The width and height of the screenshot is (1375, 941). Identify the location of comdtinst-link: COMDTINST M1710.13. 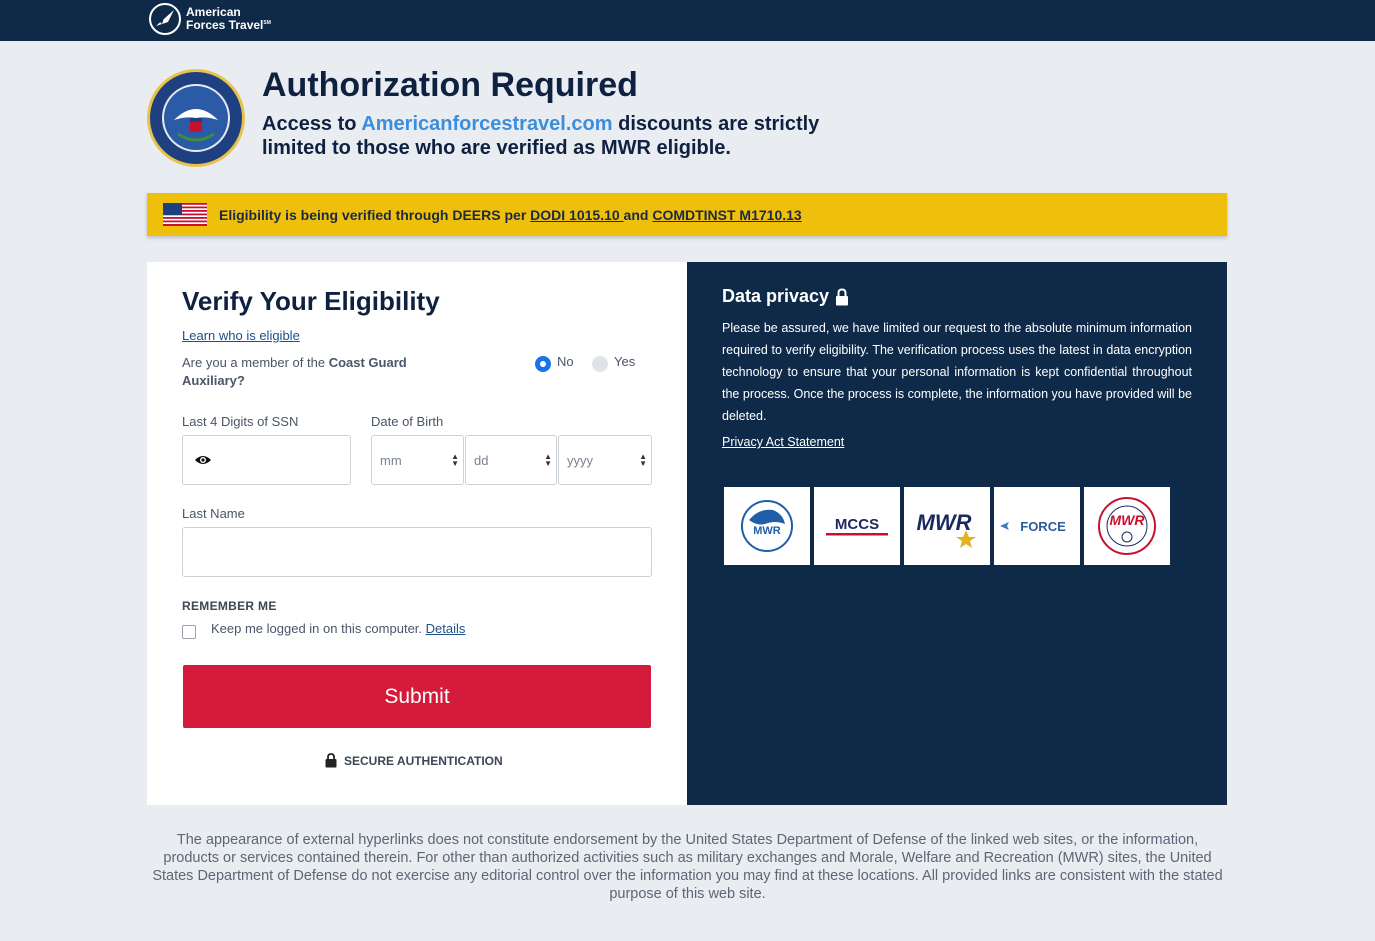
(726, 215).